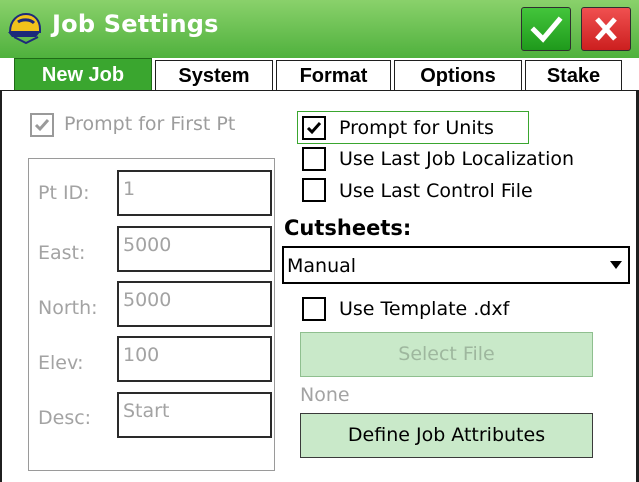 The image size is (639, 482). I want to click on prompt-first-pt-checkbox, so click(42, 125).